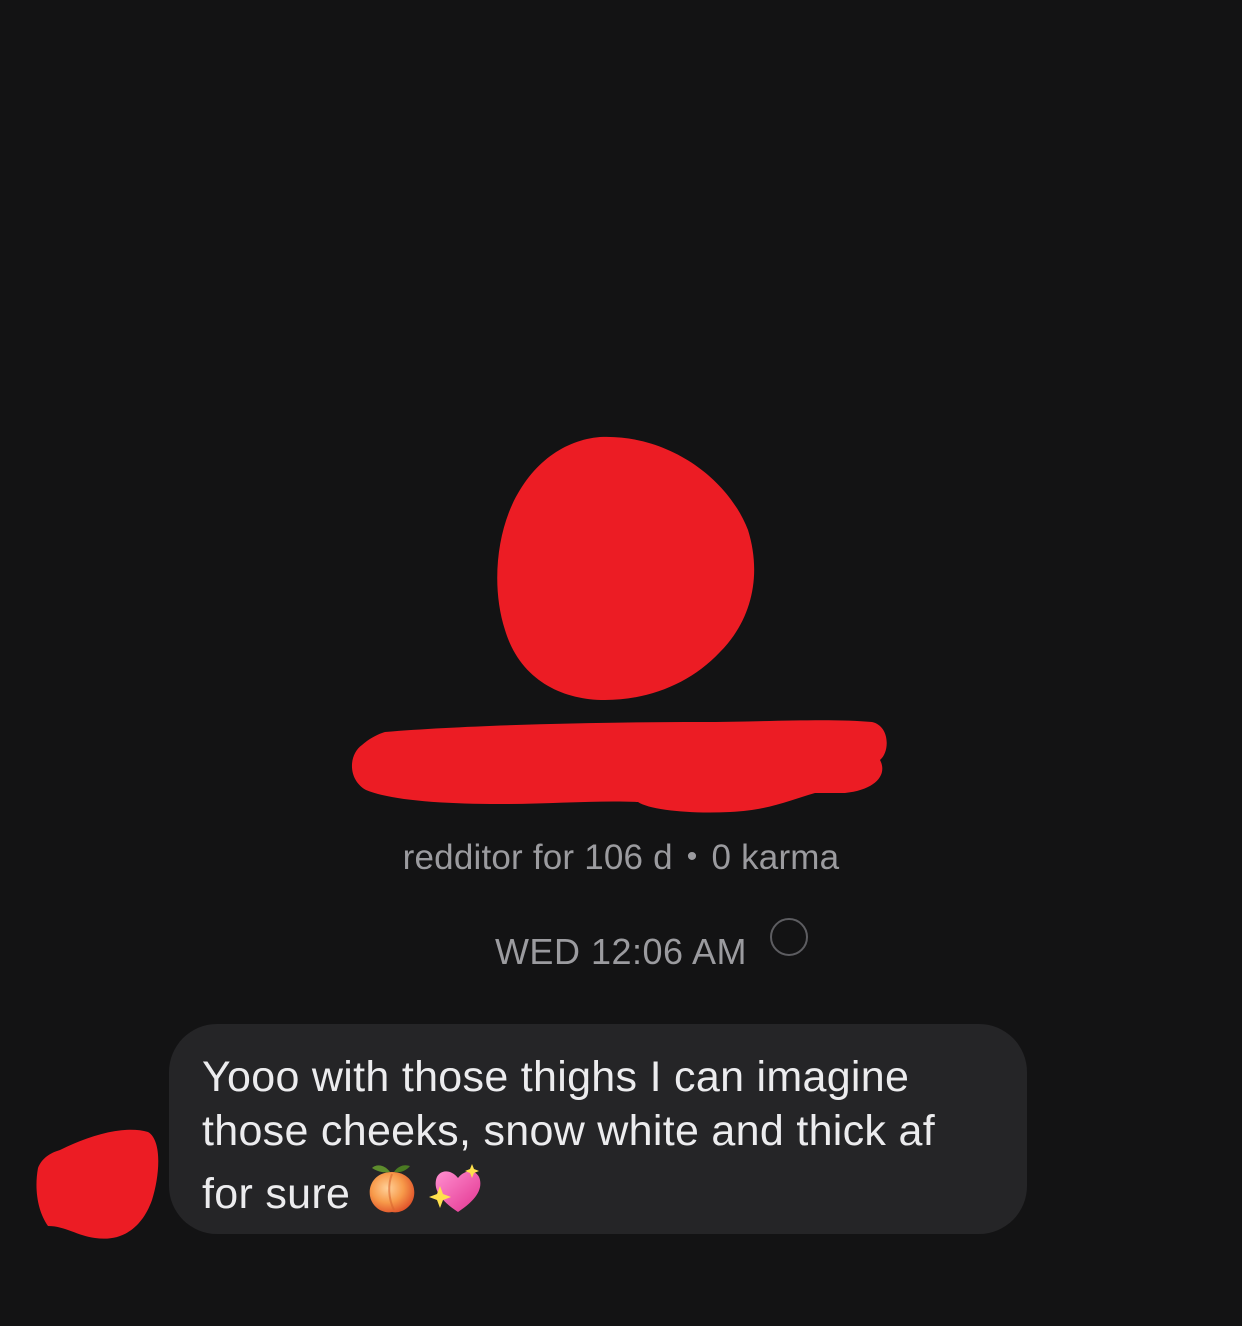  What do you see at coordinates (621, 951) in the screenshot?
I see `message-timestamp: WED 12:06 AM` at bounding box center [621, 951].